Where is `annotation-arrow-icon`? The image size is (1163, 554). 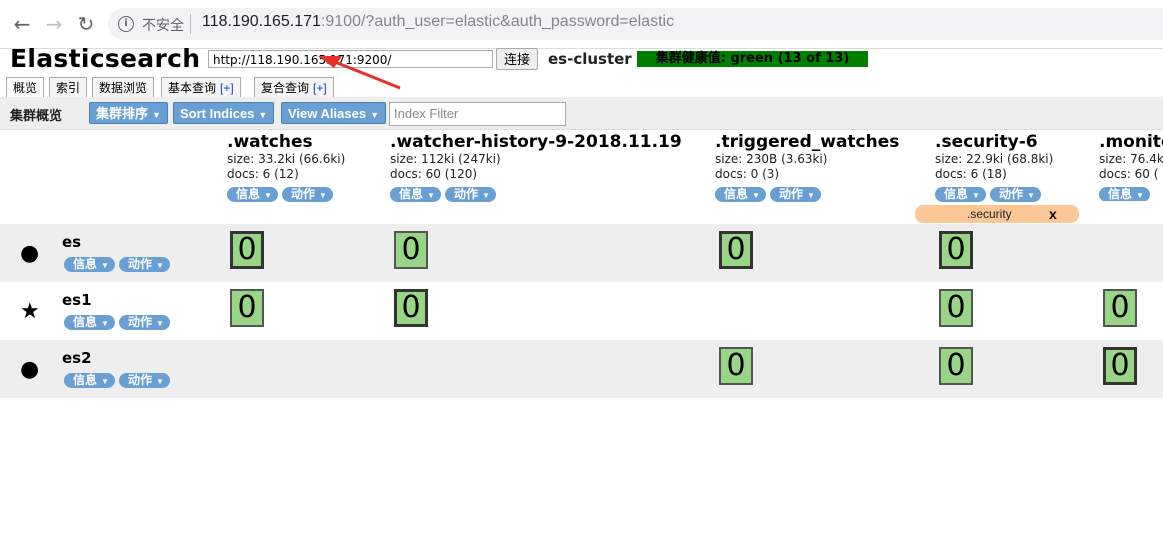 annotation-arrow-icon is located at coordinates (359, 73).